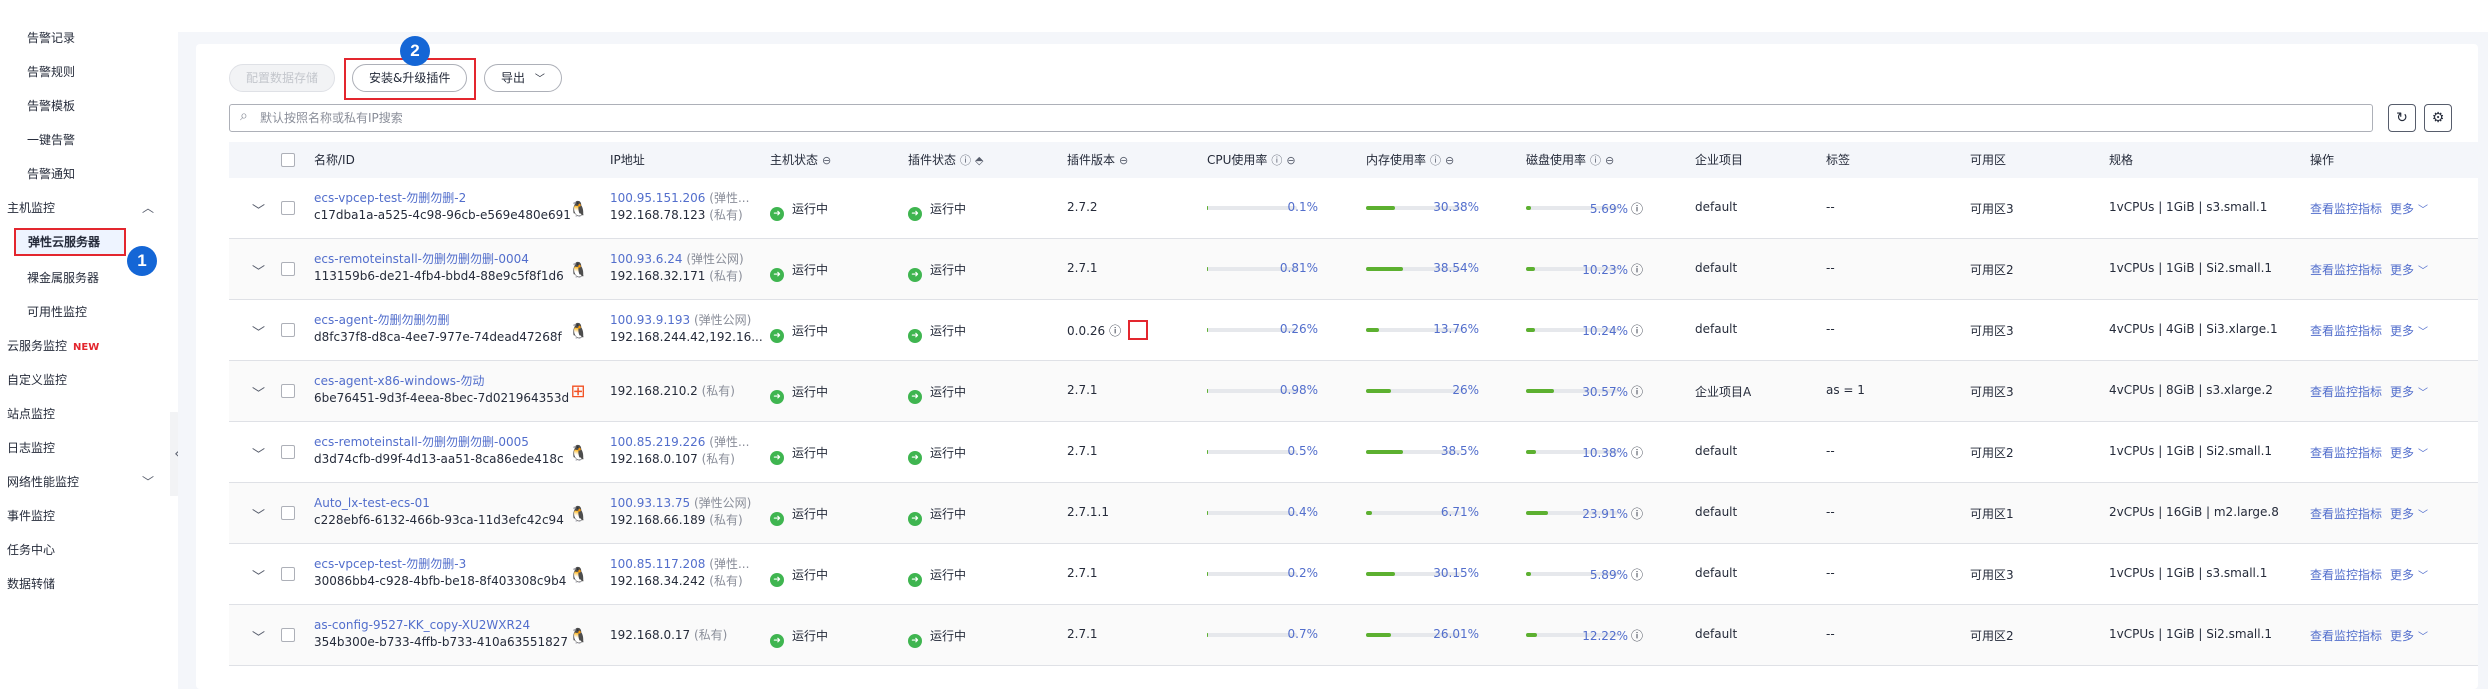 This screenshot has height=689, width=2488. What do you see at coordinates (27, 414) in the screenshot?
I see `sidebar-item-11: 站点监控` at bounding box center [27, 414].